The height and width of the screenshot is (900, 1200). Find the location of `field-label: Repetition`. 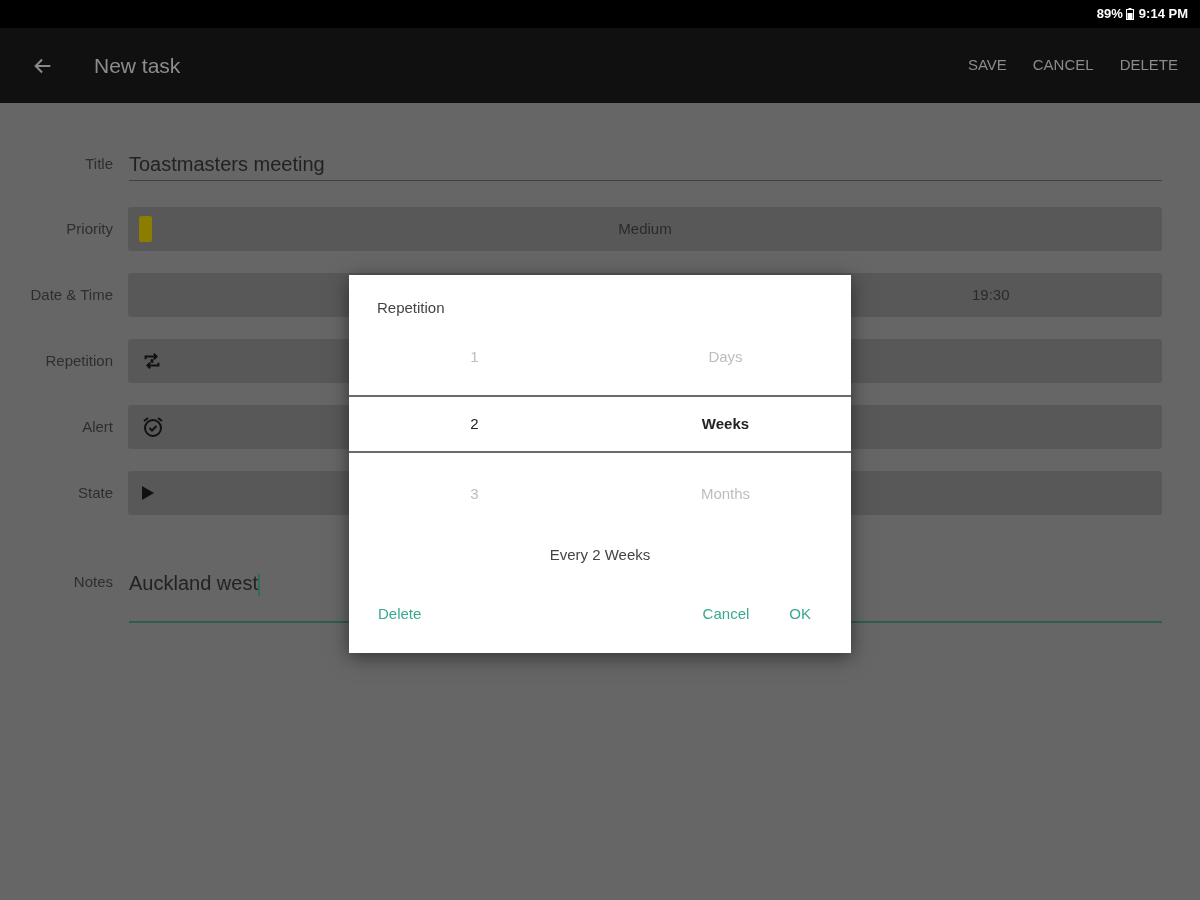

field-label: Repetition is located at coordinates (78, 360).